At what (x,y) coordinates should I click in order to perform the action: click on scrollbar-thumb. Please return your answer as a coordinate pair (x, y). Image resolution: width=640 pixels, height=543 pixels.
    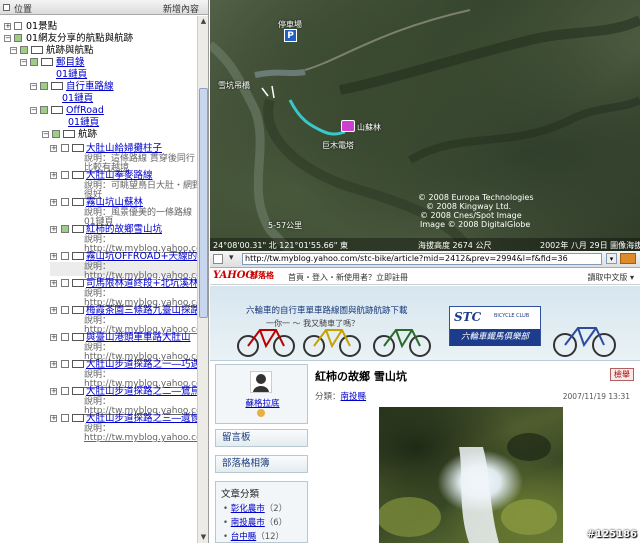
    Looking at the image, I should click on (203, 203).